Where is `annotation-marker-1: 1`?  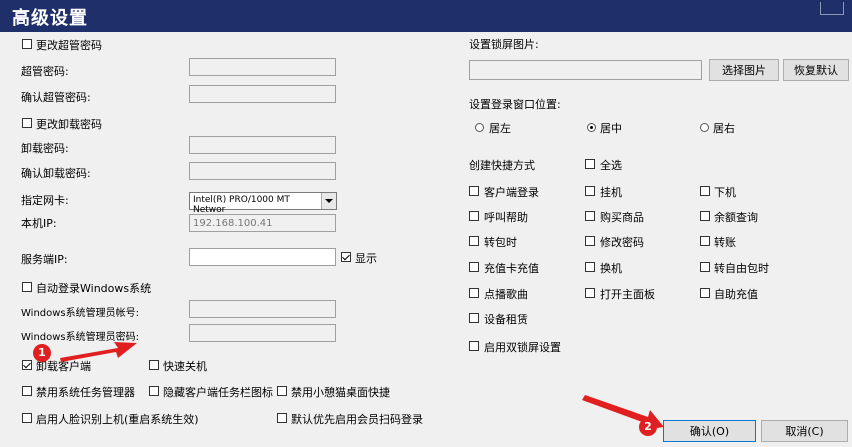
annotation-marker-1: 1 is located at coordinates (42, 353).